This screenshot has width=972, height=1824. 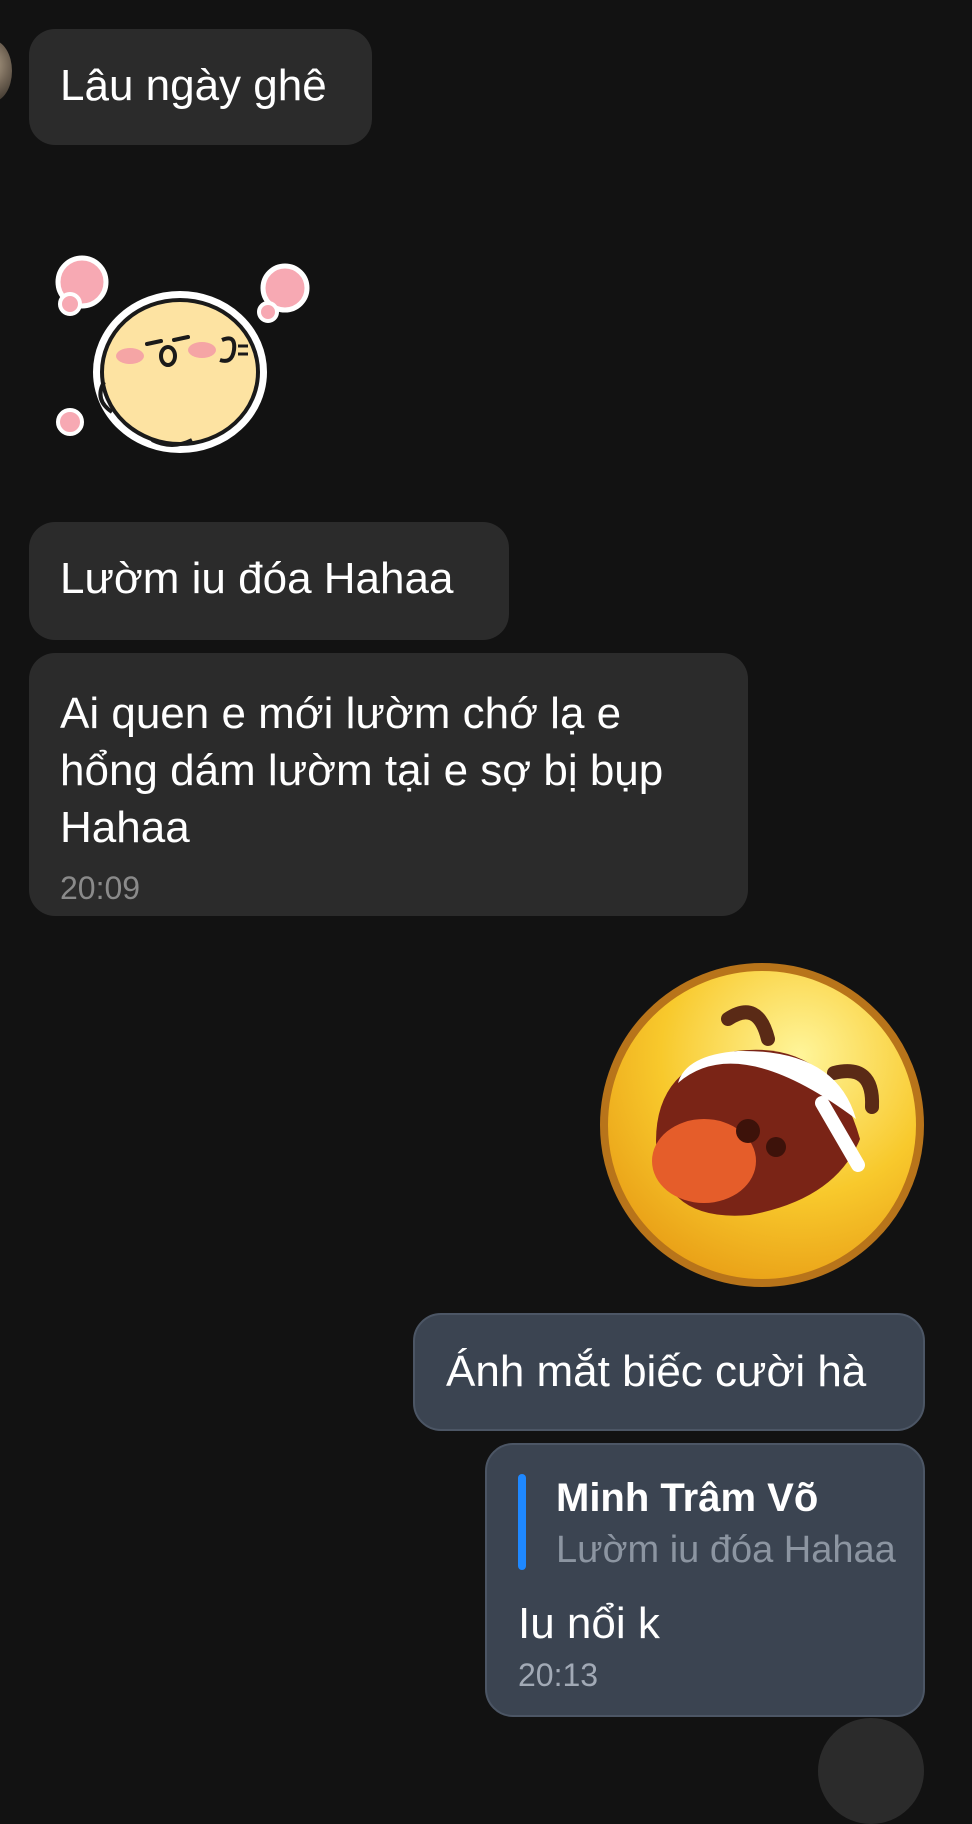 I want to click on laughing-emoji-icon, so click(x=762, y=1125).